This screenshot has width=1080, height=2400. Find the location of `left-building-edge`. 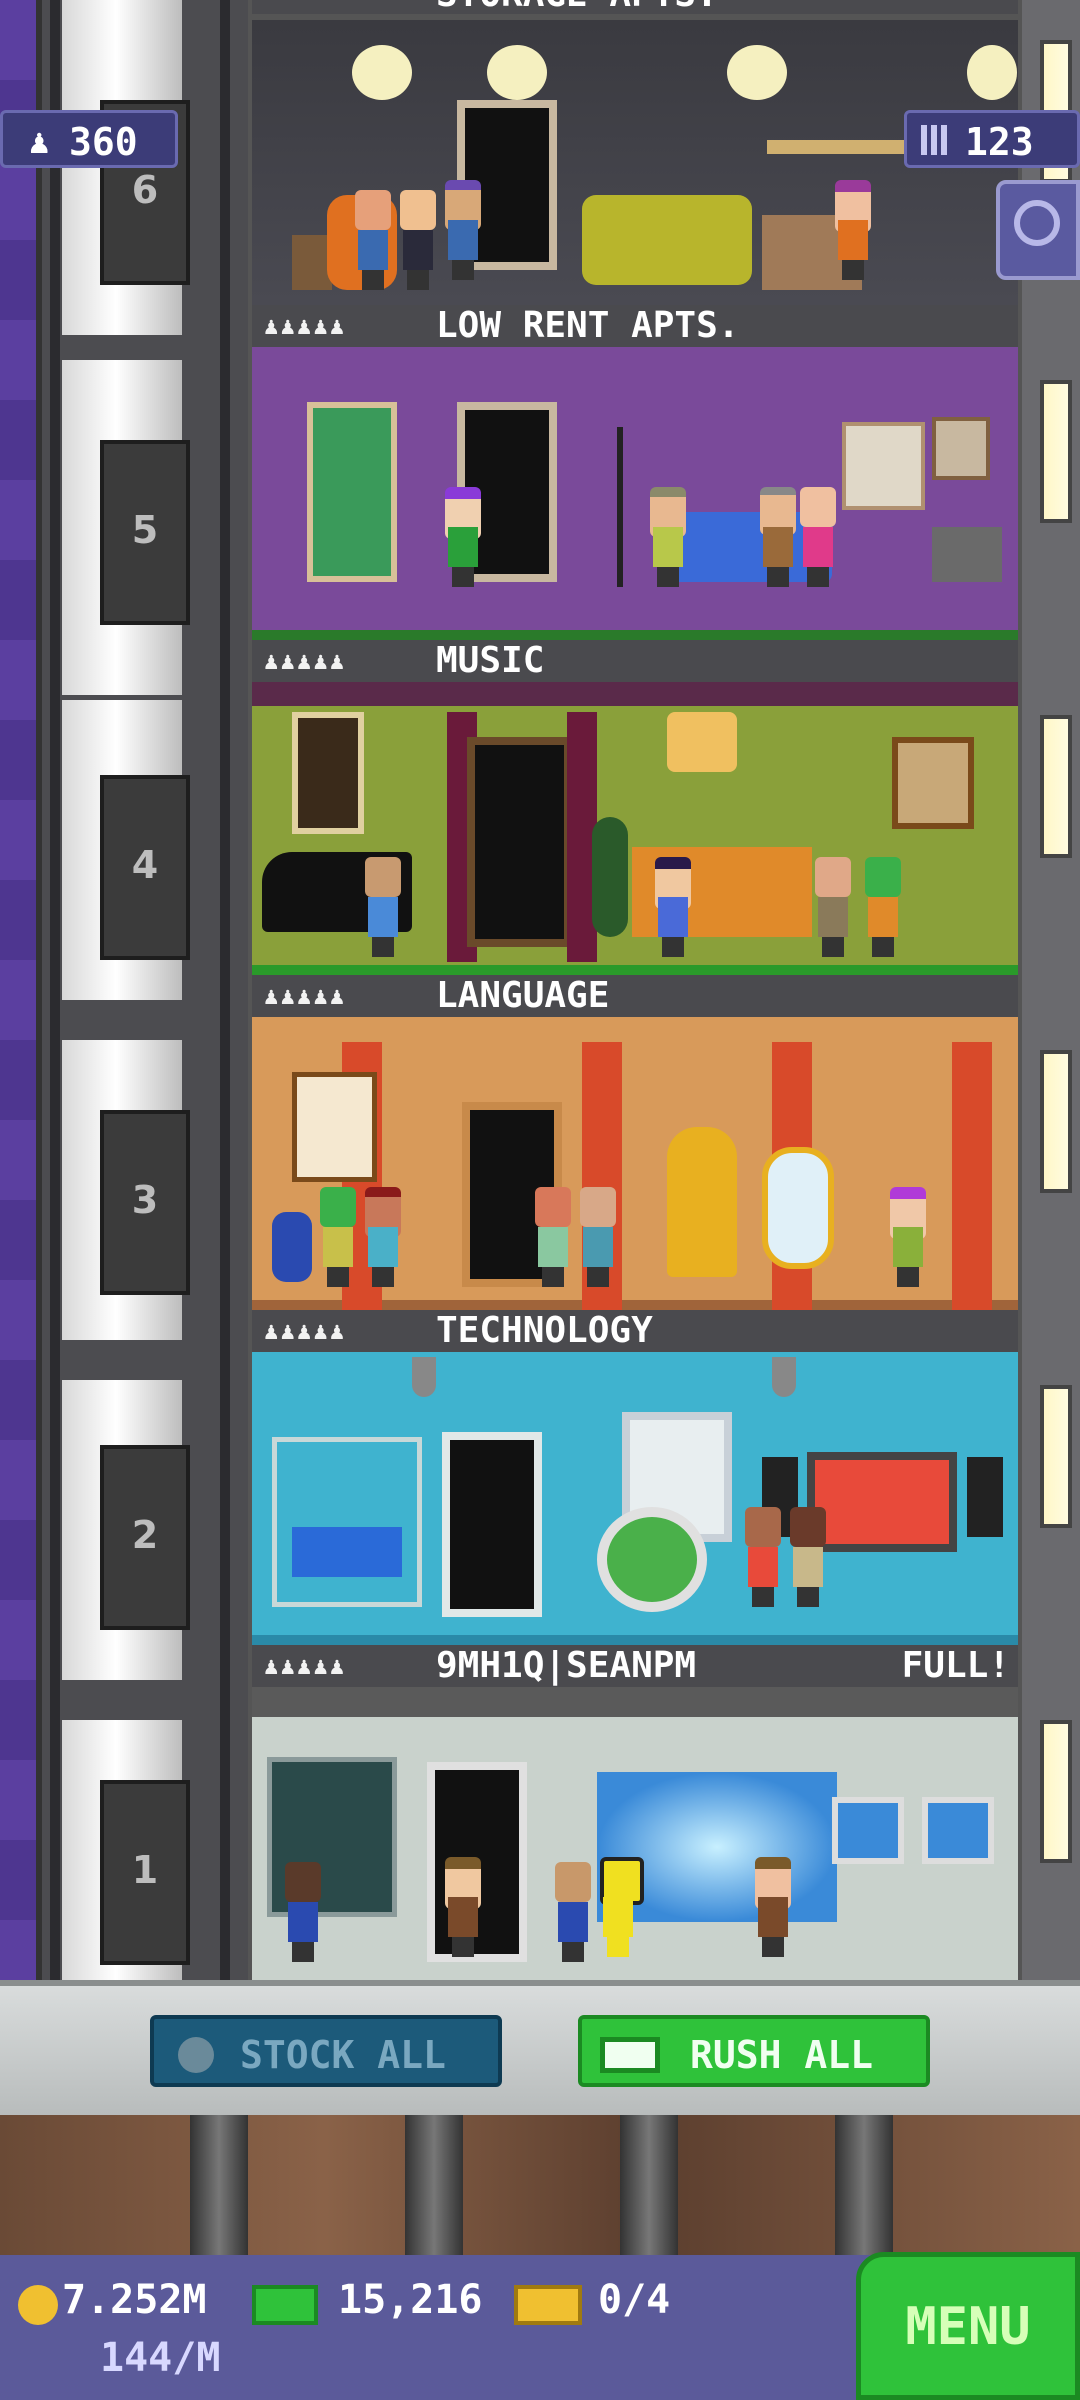

left-building-edge is located at coordinates (18, 992).